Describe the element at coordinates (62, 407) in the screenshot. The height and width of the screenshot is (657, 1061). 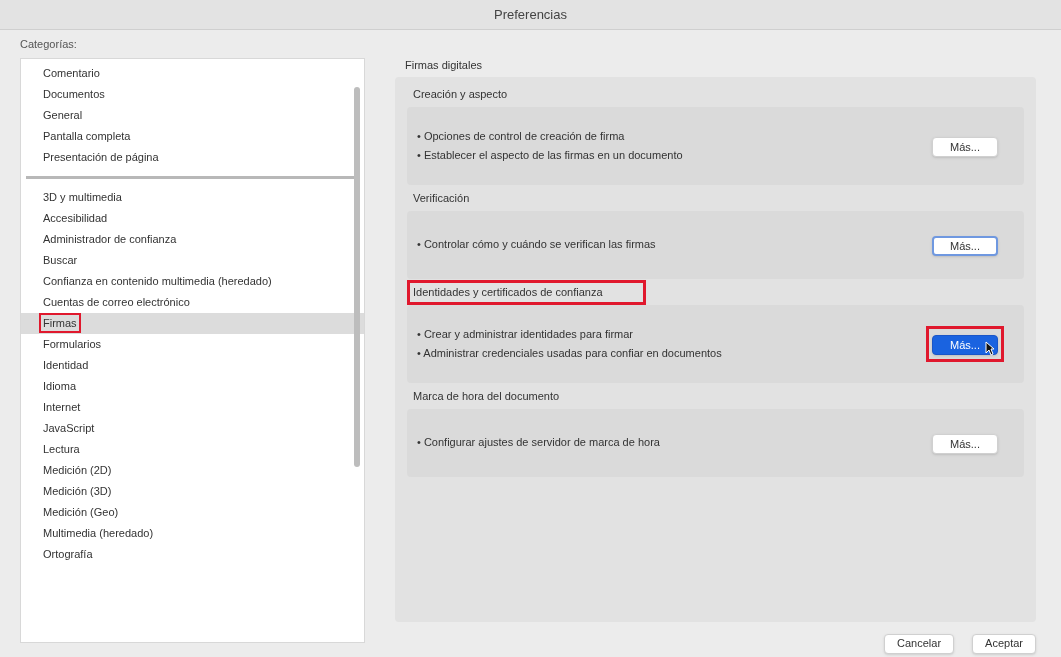
I see `category-label: Internet` at that location.